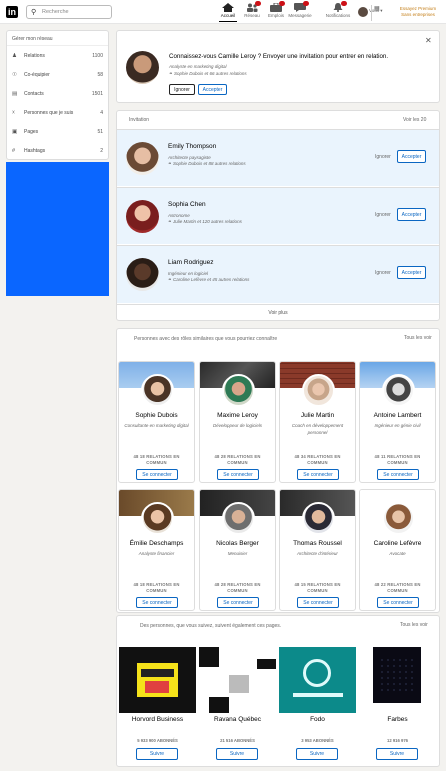  I want to click on person-common: 48 18 RELATIONS EN COMMUN, so click(156, 459).